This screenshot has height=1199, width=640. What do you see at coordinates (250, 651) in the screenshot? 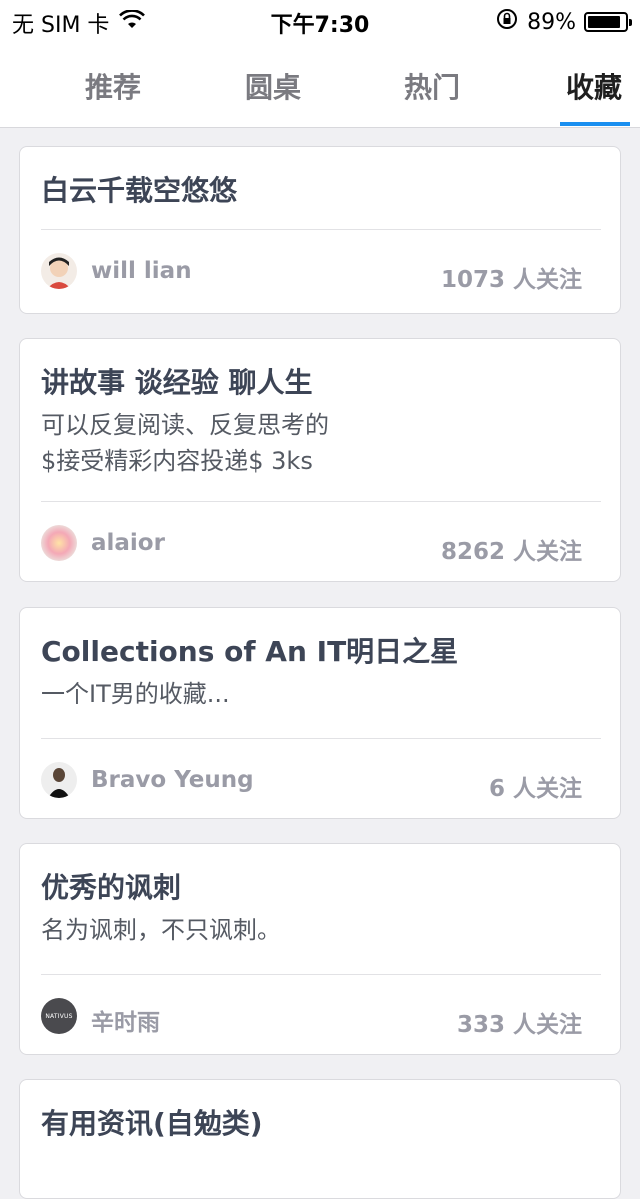
I see `collection-title: Collections of An IT明日之星` at bounding box center [250, 651].